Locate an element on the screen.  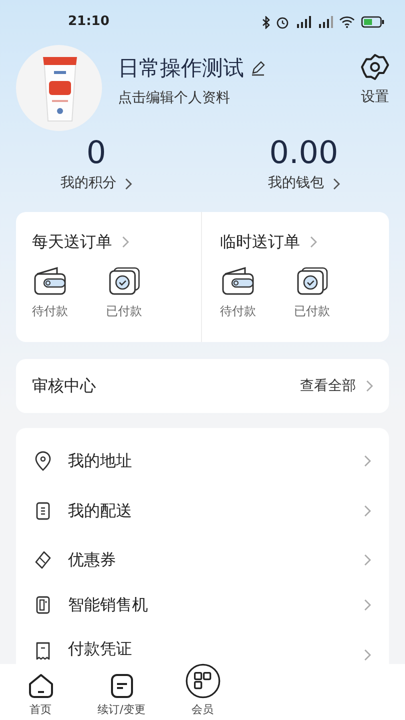
menu-item: 智能销售机 is located at coordinates (202, 605).